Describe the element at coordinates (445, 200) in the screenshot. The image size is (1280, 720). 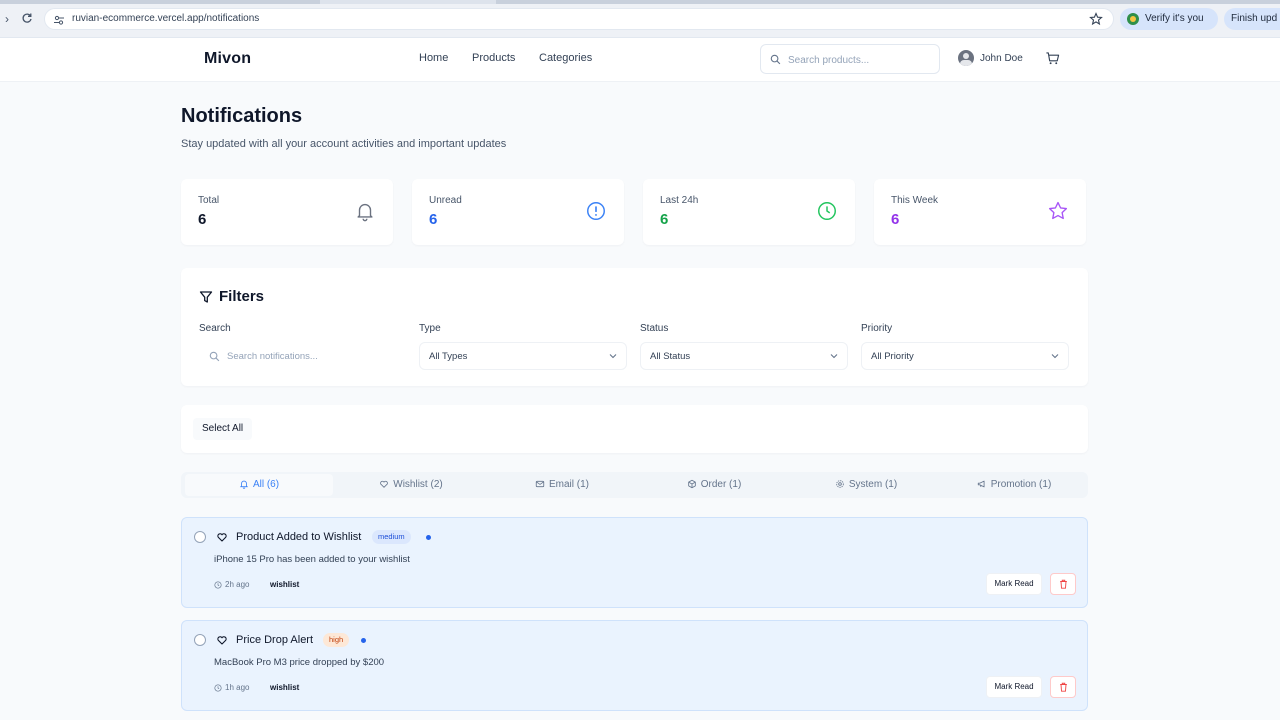
I see `stat-label: Unread` at that location.